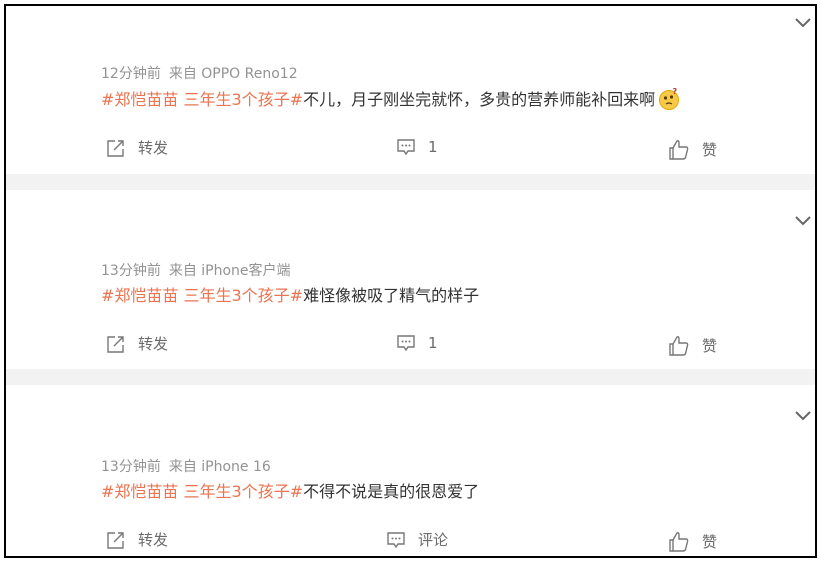 The height and width of the screenshot is (562, 820). Describe the element at coordinates (391, 295) in the screenshot. I see `post-text: 难怪像被吸了精气的样子` at that location.